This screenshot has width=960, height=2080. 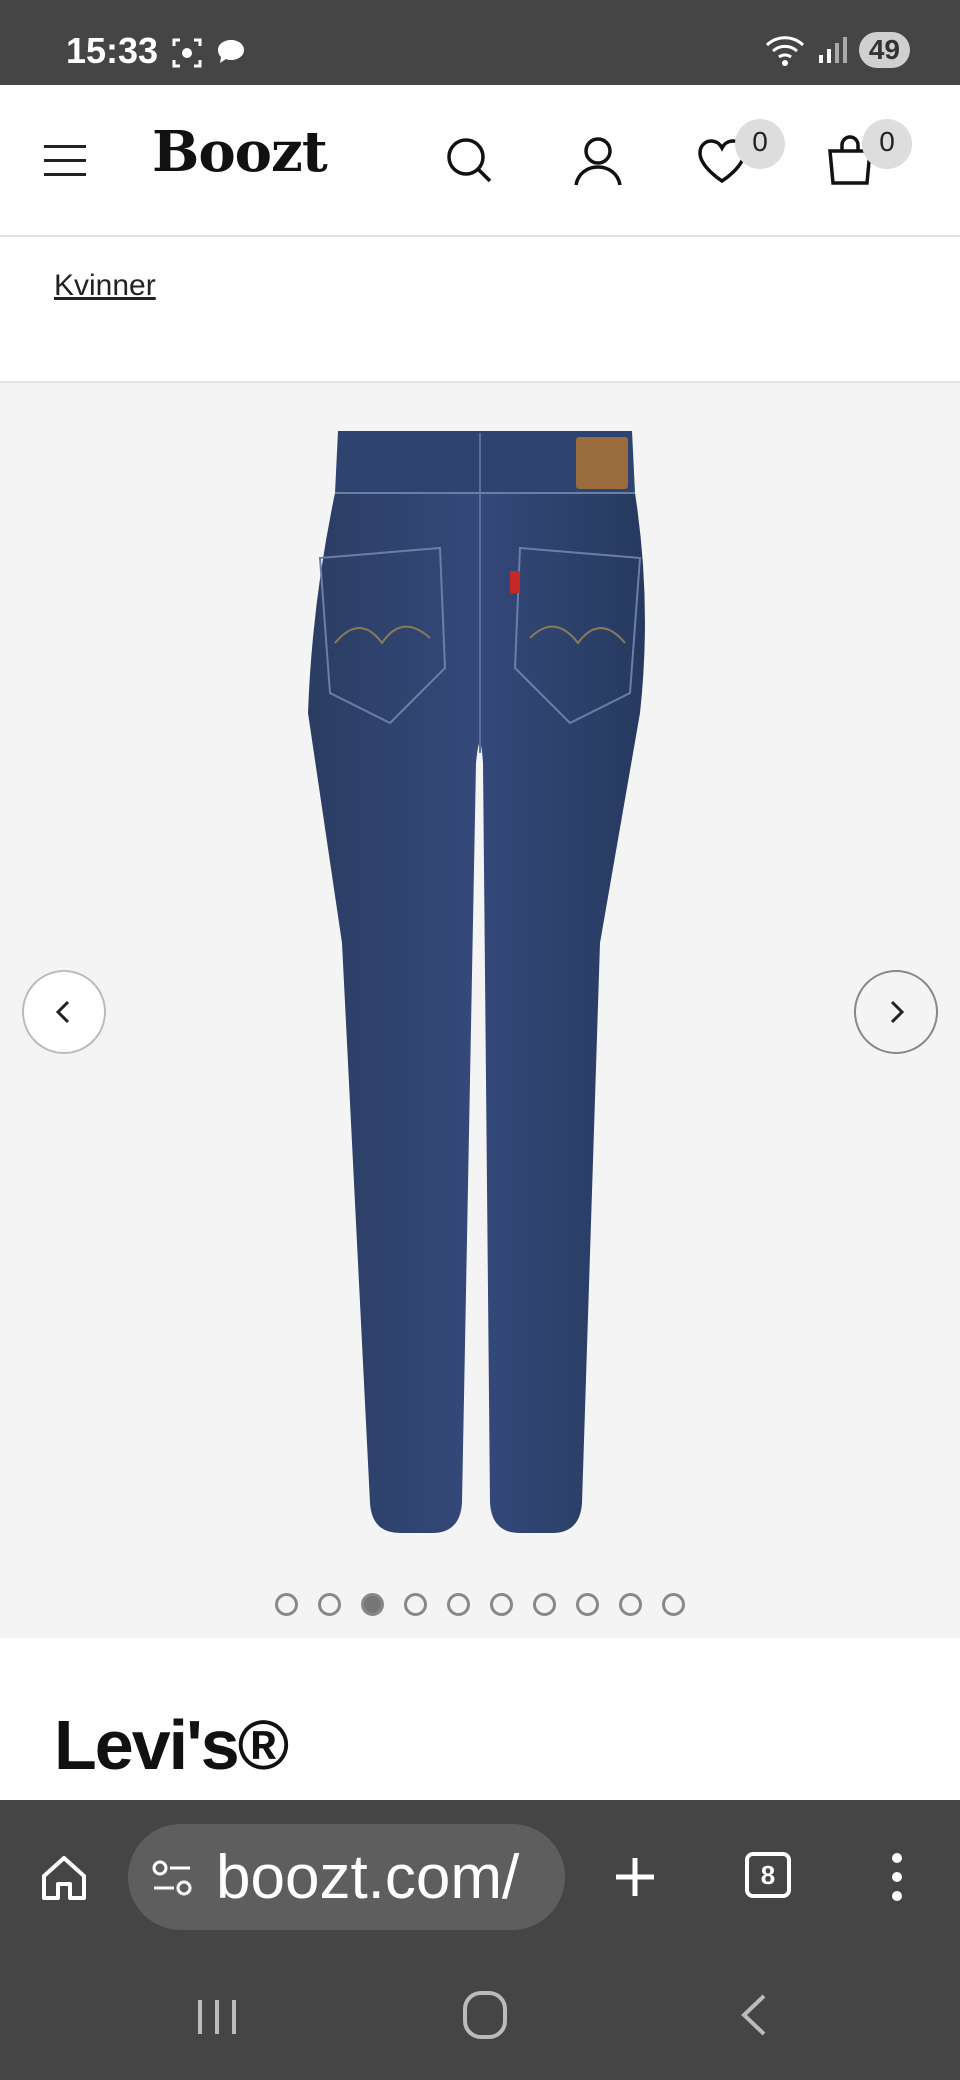 I want to click on system-navigation-bar, so click(x=480, y=2015).